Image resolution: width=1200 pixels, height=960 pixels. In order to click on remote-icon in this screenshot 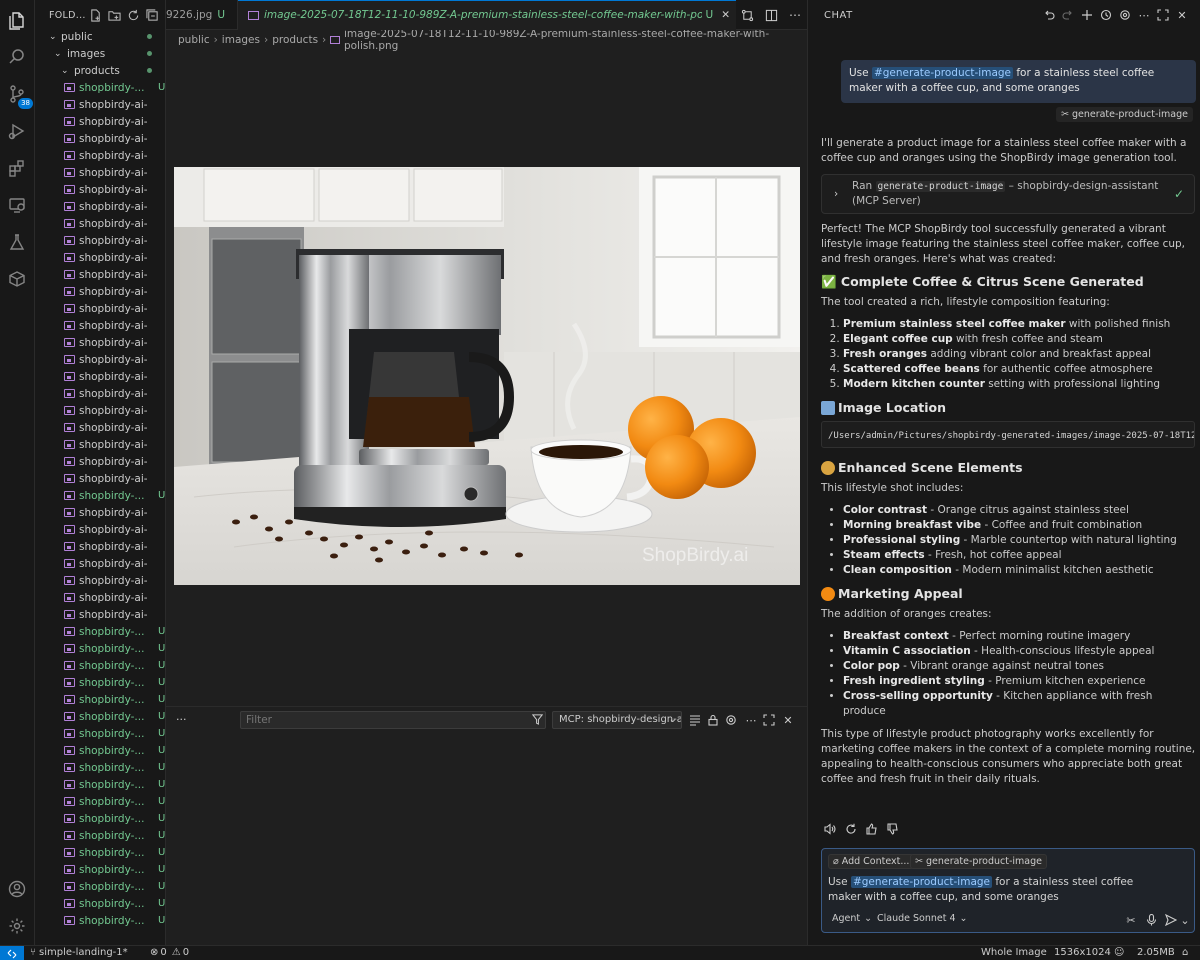, I will do `click(12, 953)`.